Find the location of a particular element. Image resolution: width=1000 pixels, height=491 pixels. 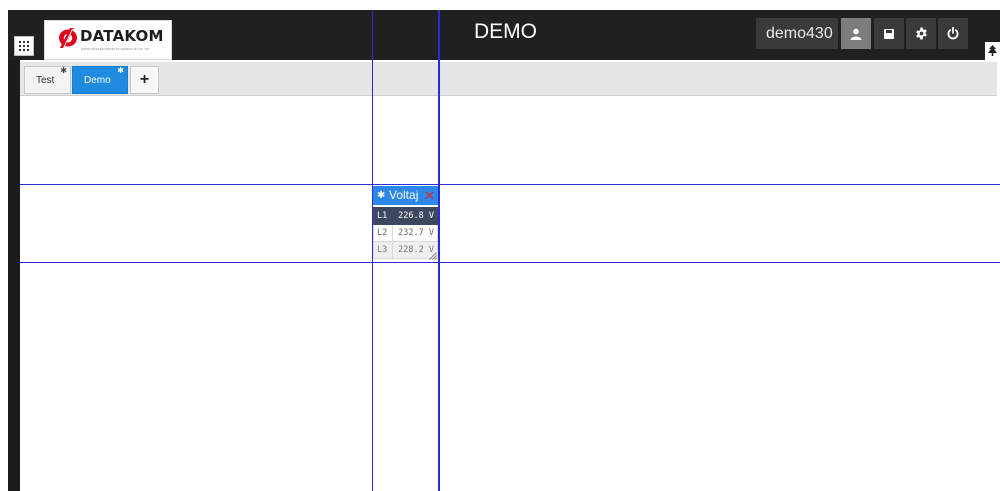

logout-button is located at coordinates (953, 33).